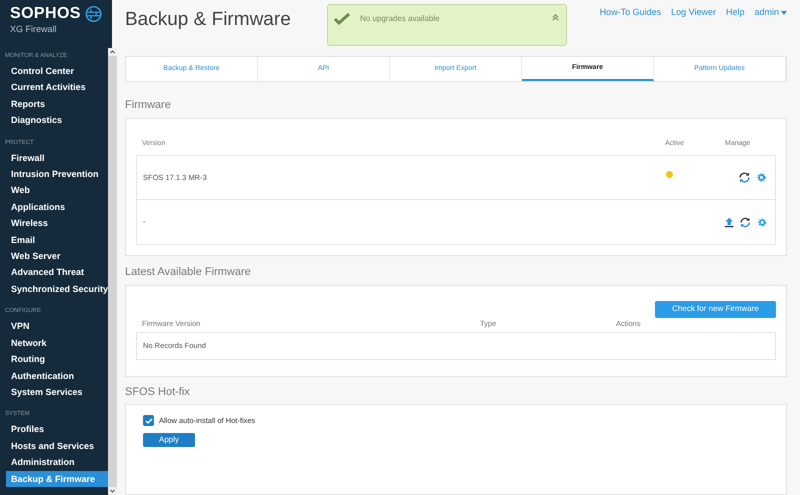 The image size is (800, 495). What do you see at coordinates (148, 420) in the screenshot?
I see `checkbox` at bounding box center [148, 420].